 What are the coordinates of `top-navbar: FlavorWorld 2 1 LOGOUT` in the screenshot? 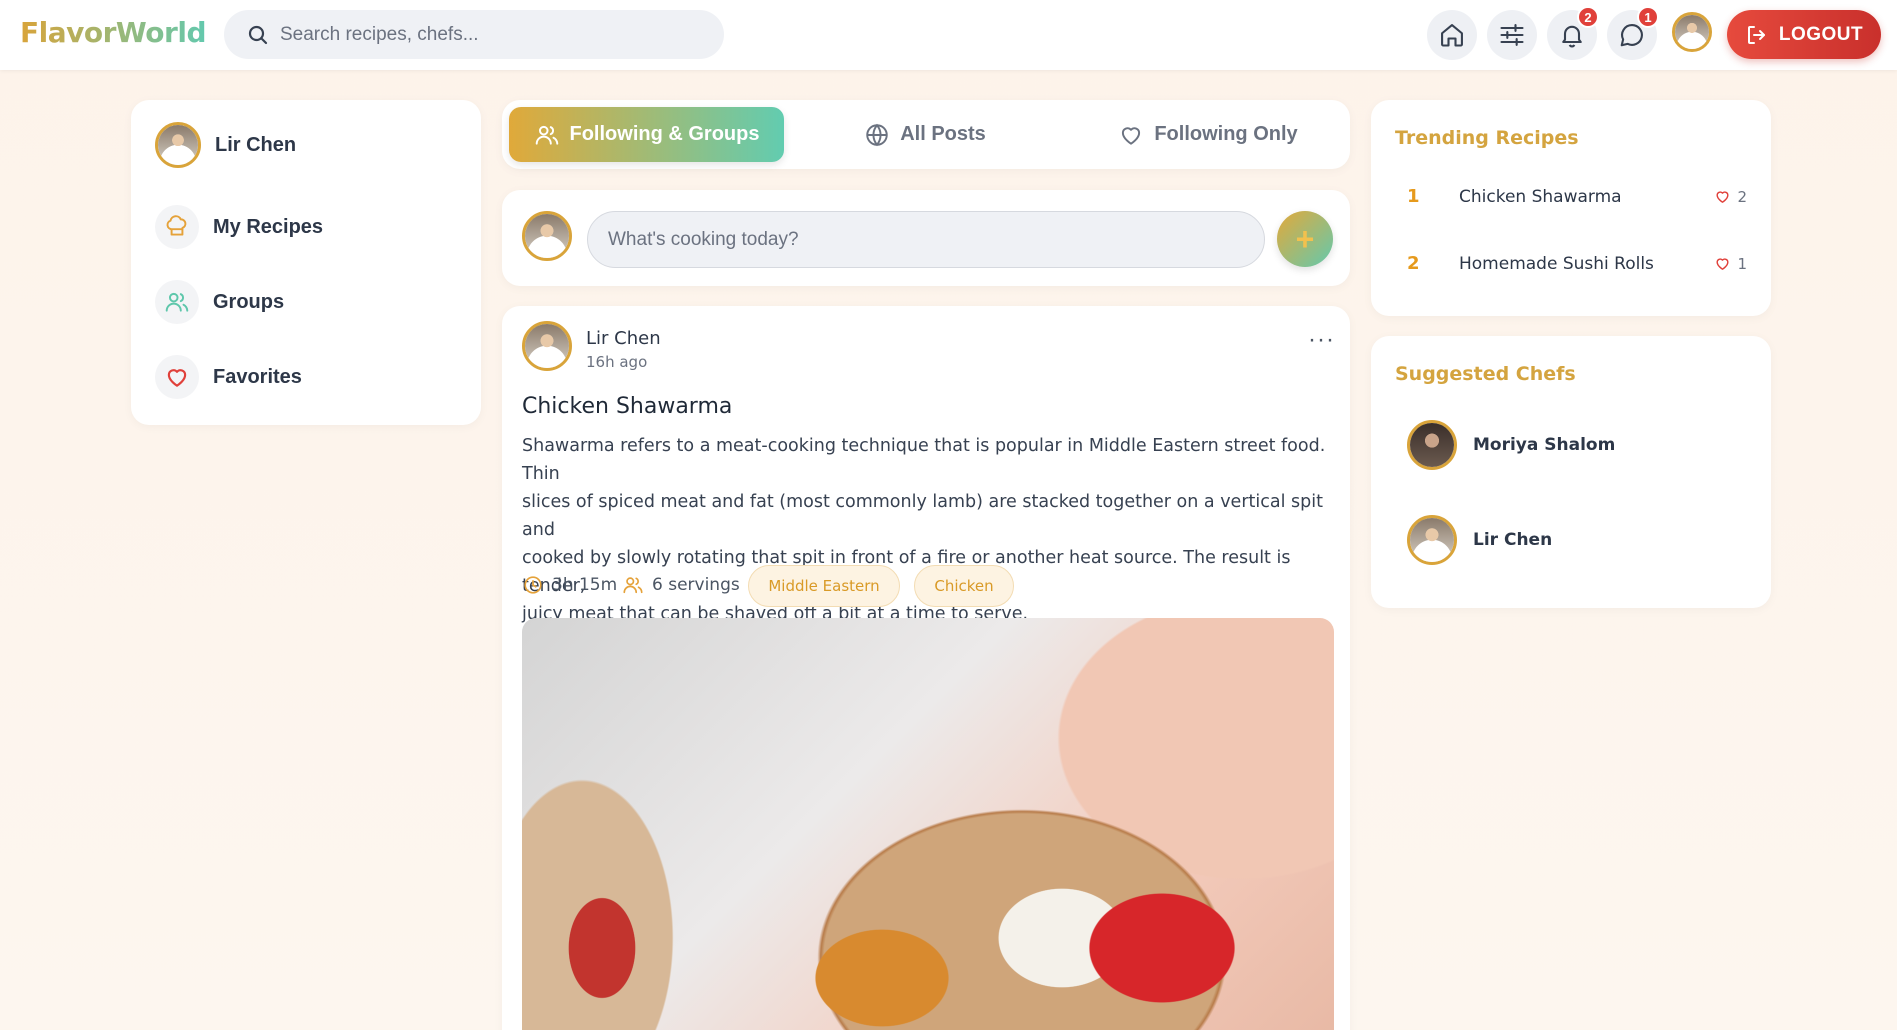 It's located at (948, 35).